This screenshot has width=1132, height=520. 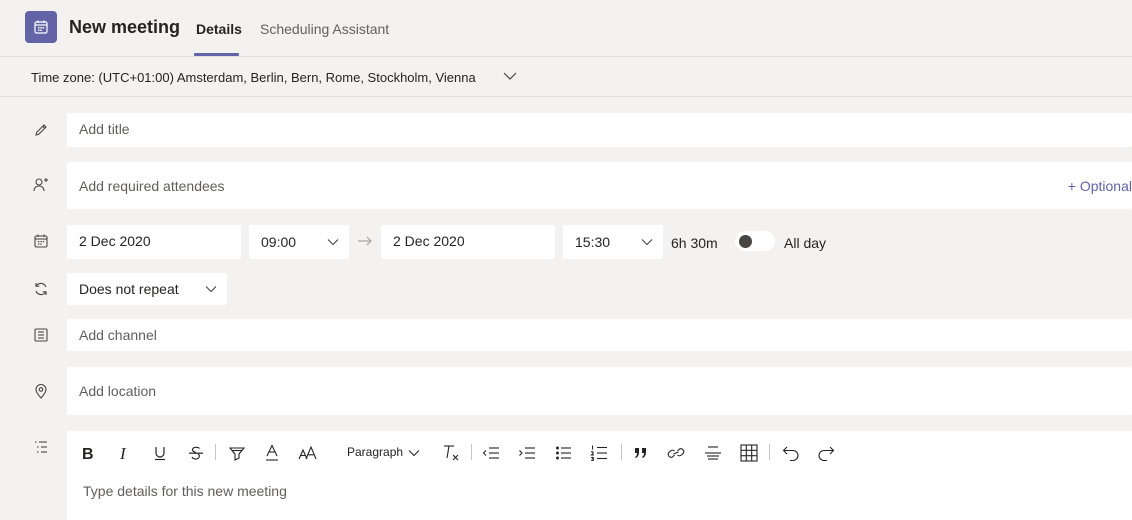 I want to click on font-color-icon, so click(x=272, y=453).